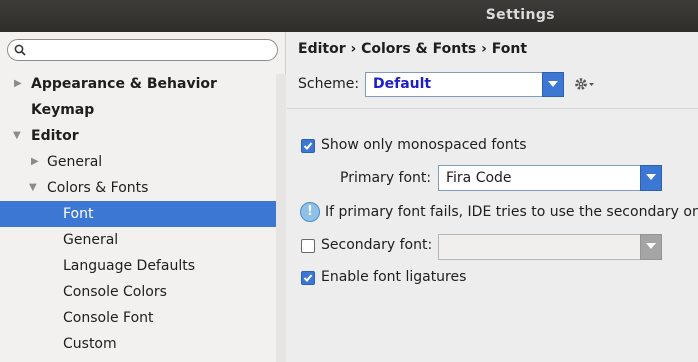 This screenshot has width=698, height=362. I want to click on sidebar-item-appearance-behavior: ▶ Appearance & Behavior, so click(143, 84).